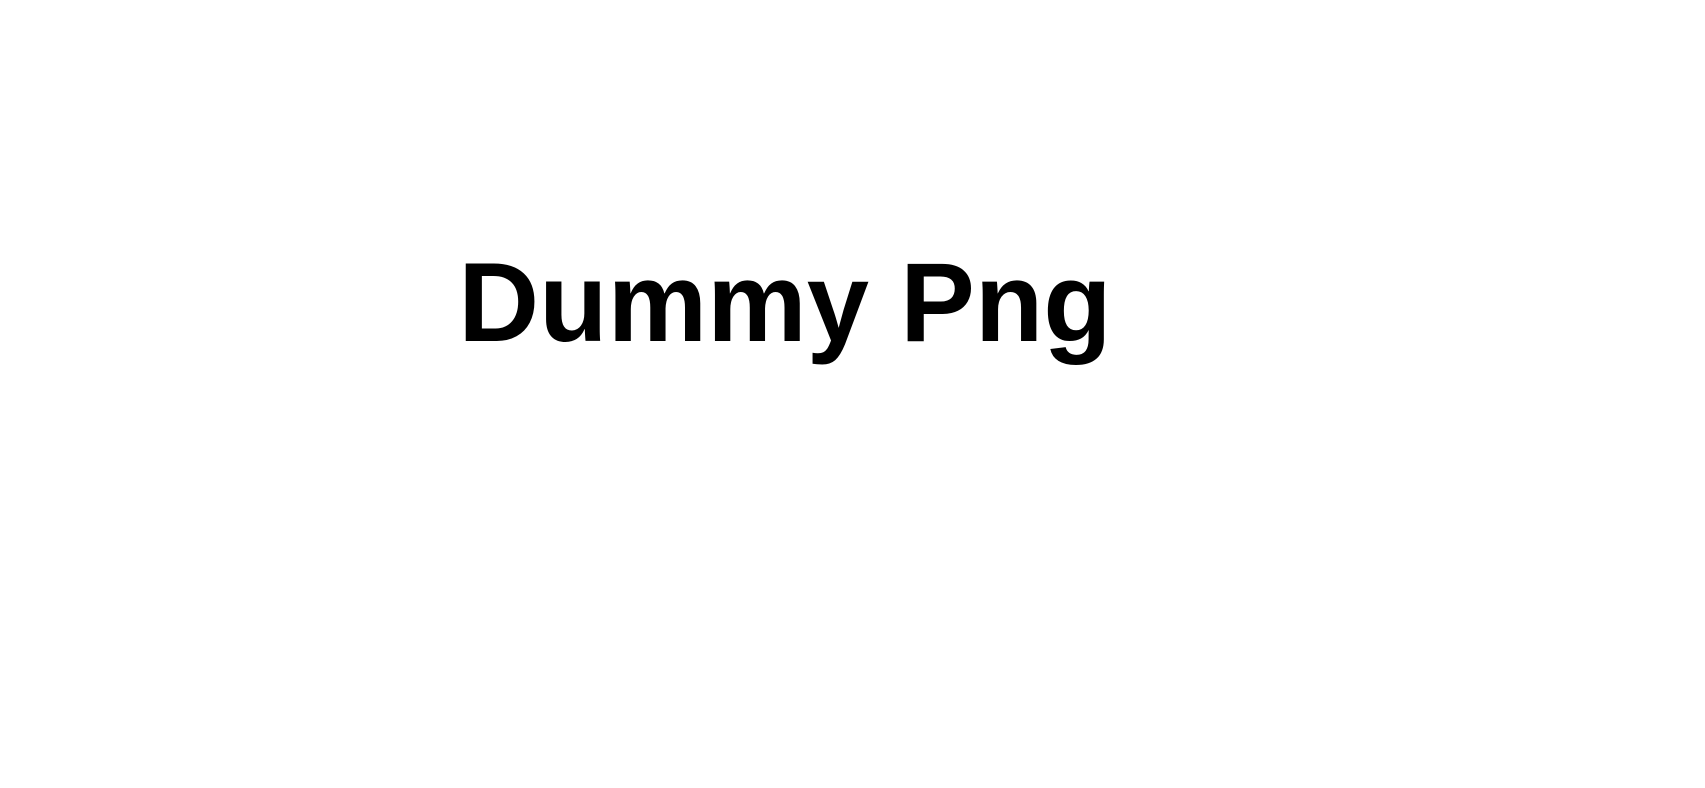 The width and height of the screenshot is (1705, 788). I want to click on placeholder-text: Dummy Png, so click(785, 302).